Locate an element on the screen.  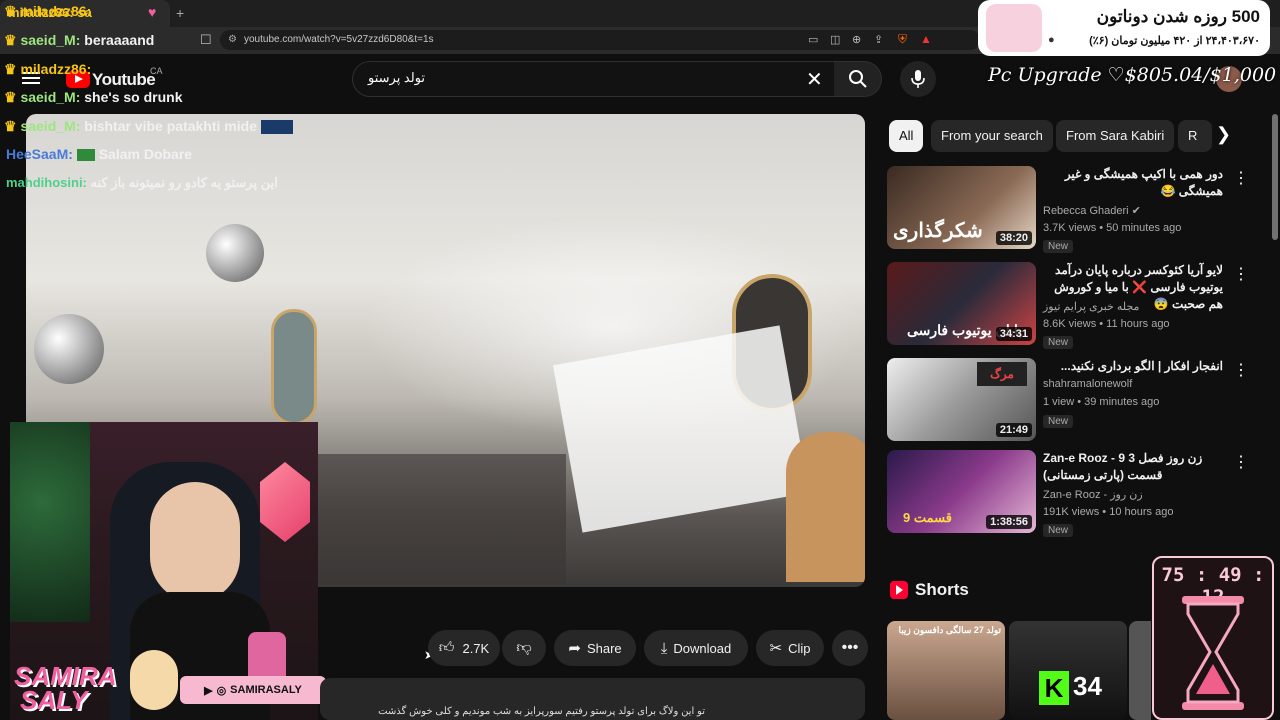
duration-badge: 38:20 is located at coordinates (1013, 238).